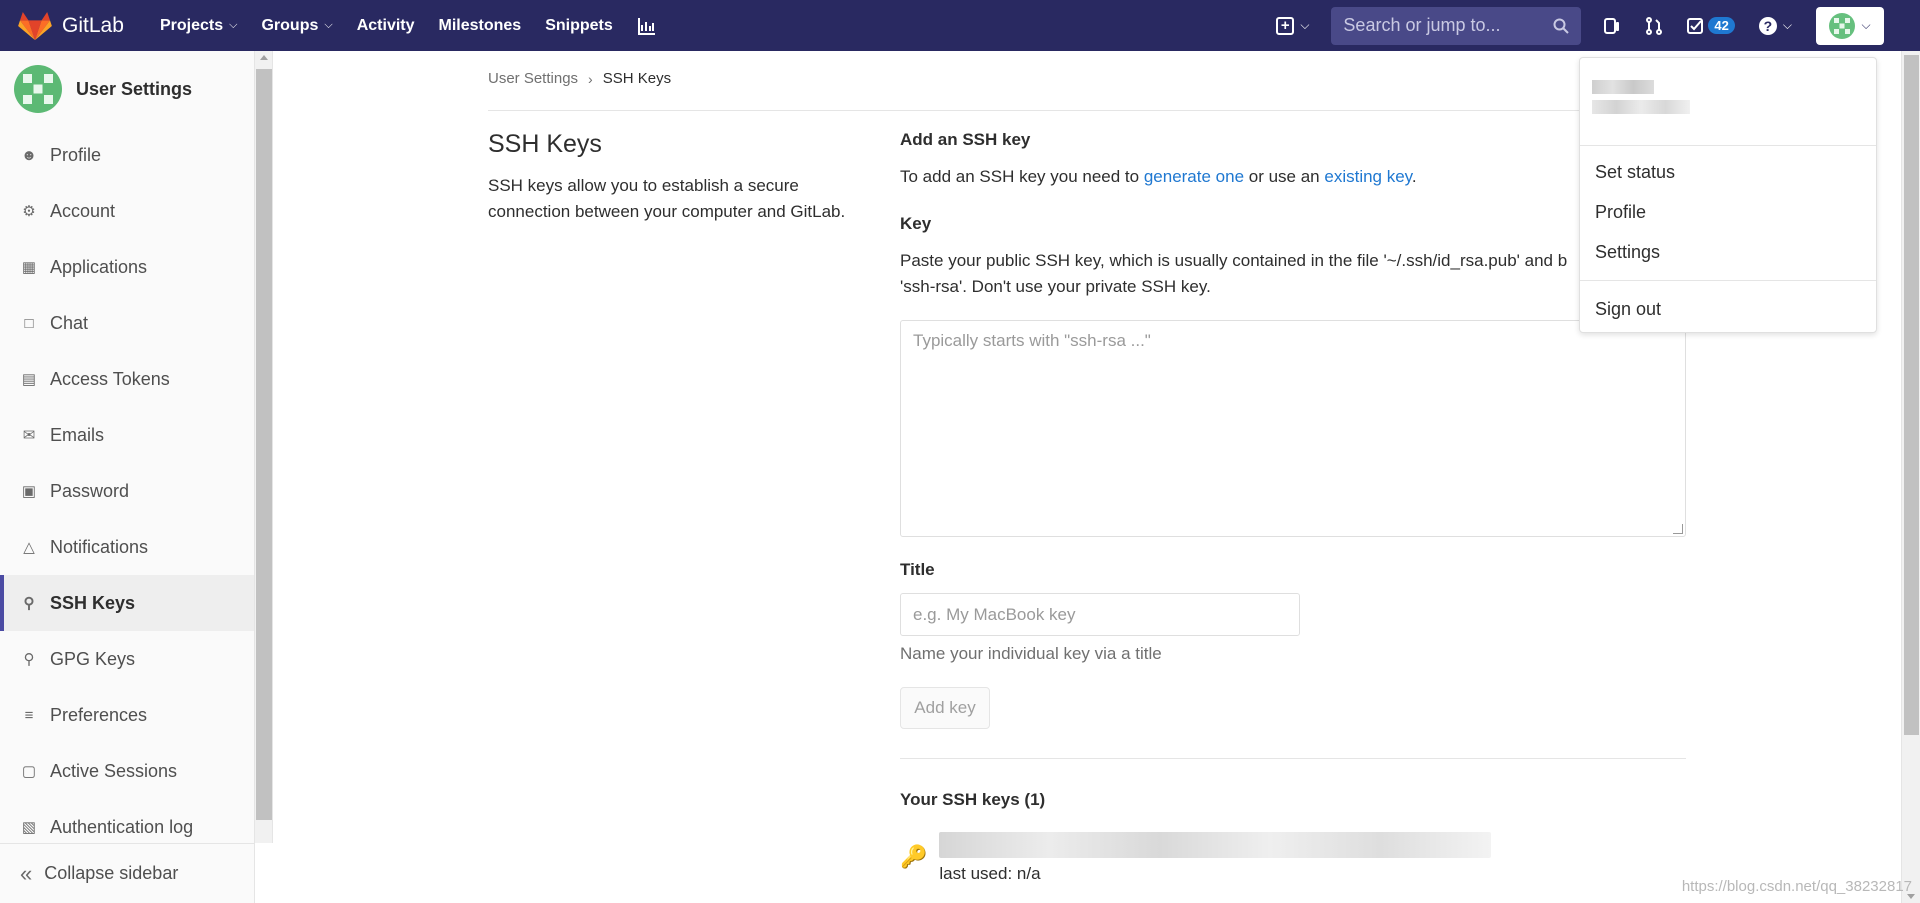 Image resolution: width=1920 pixels, height=903 pixels. I want to click on collapse-sidebar-label: Collapse sidebar, so click(111, 873).